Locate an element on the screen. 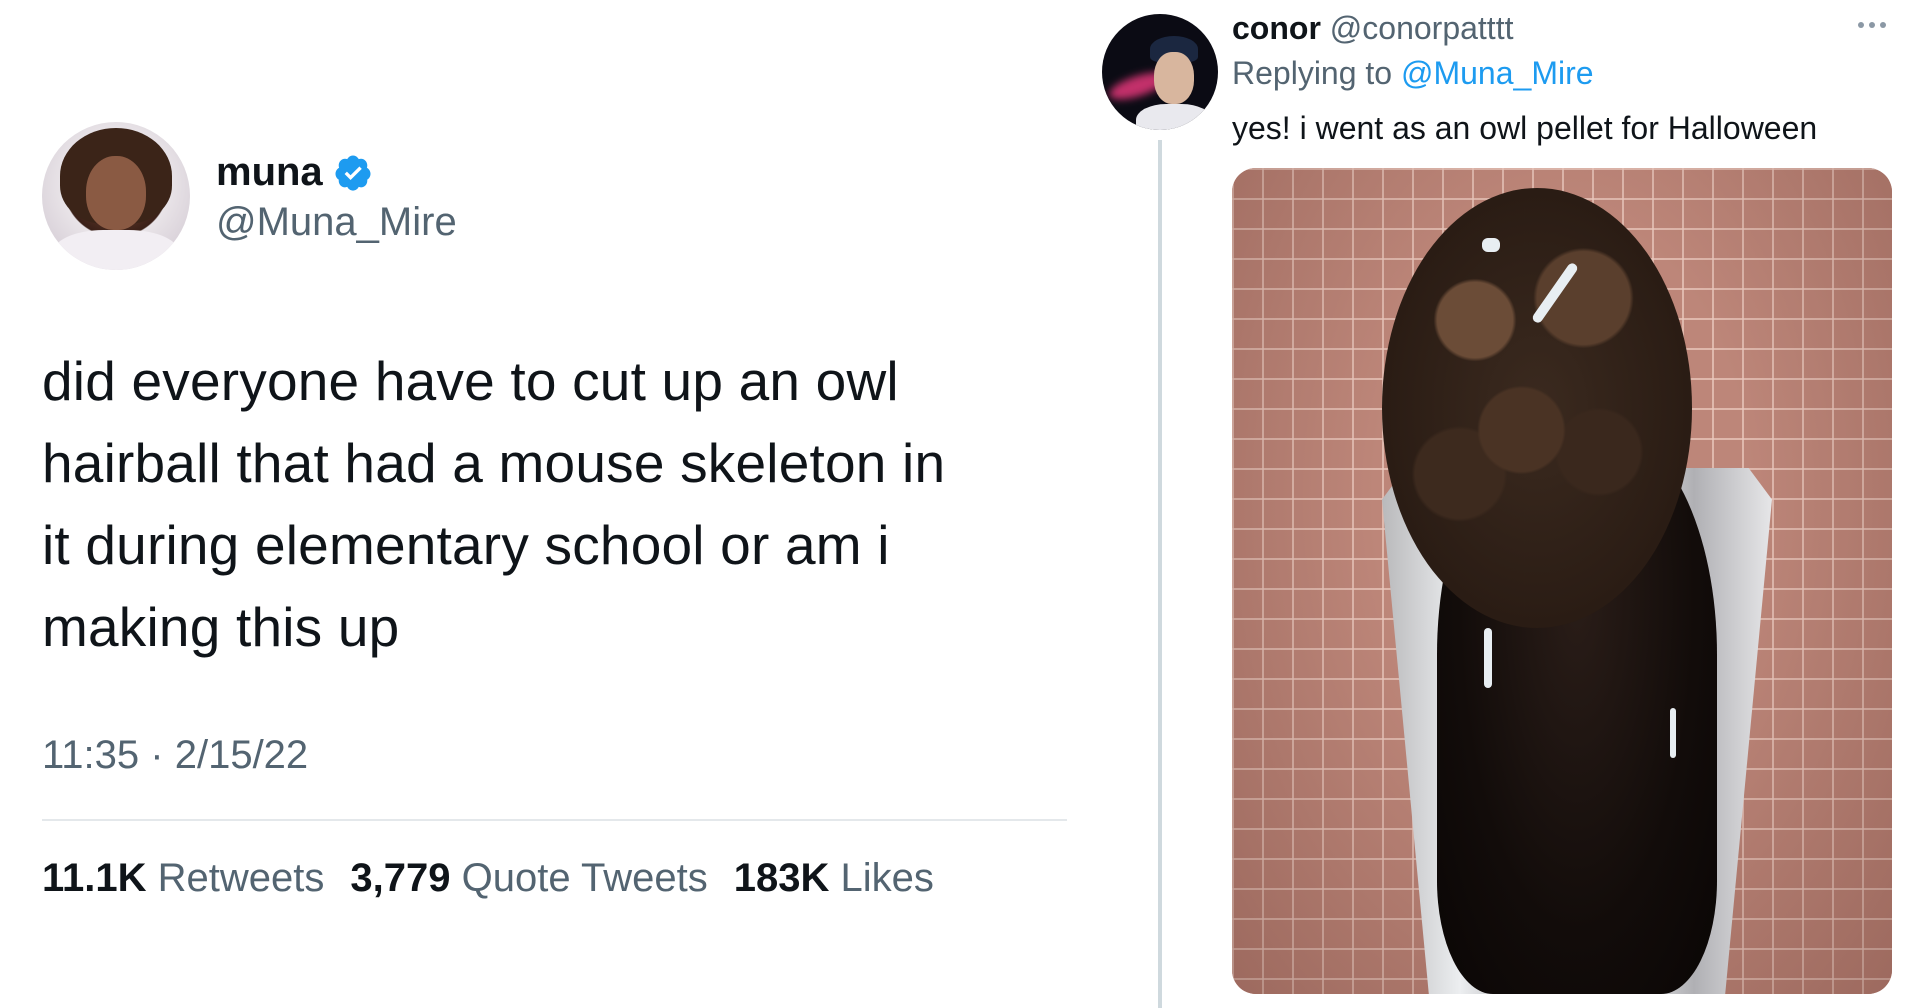 The height and width of the screenshot is (1008, 1920). tweet-date: 2/15/22 is located at coordinates (241, 755).